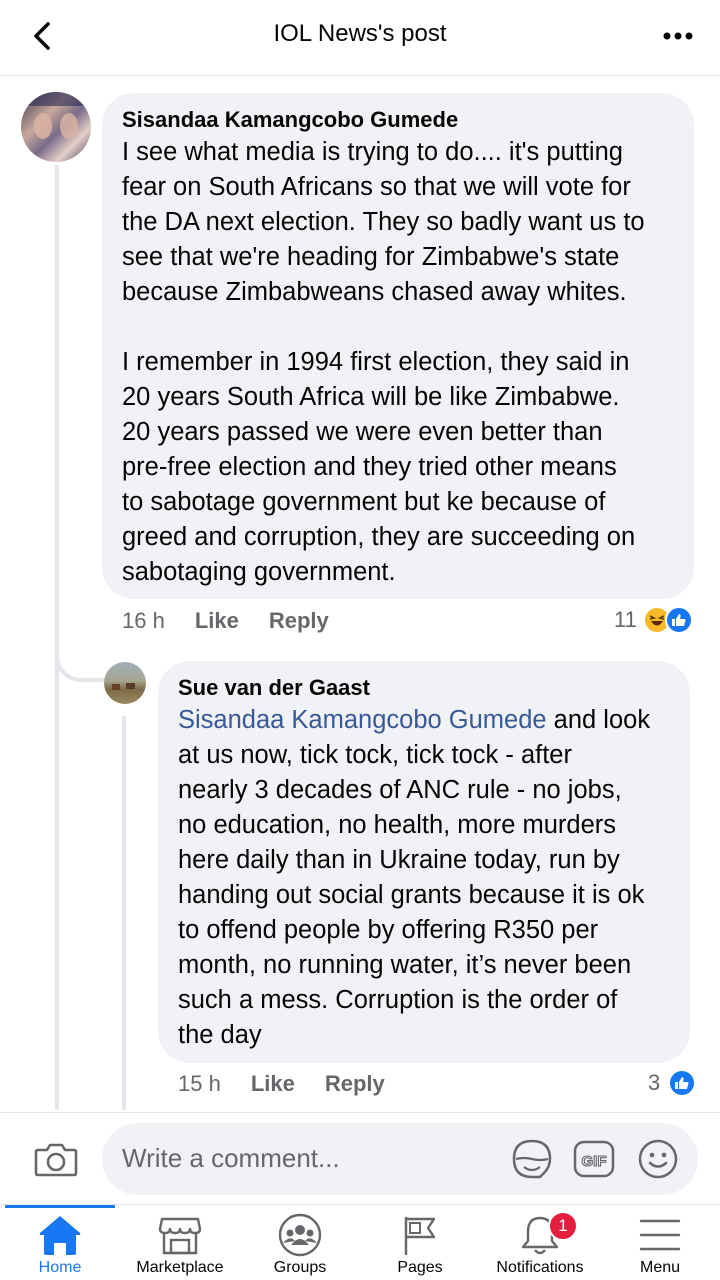 This screenshot has height=1280, width=720. Describe the element at coordinates (143, 621) in the screenshot. I see `comment-timestamp: 16 h` at that location.